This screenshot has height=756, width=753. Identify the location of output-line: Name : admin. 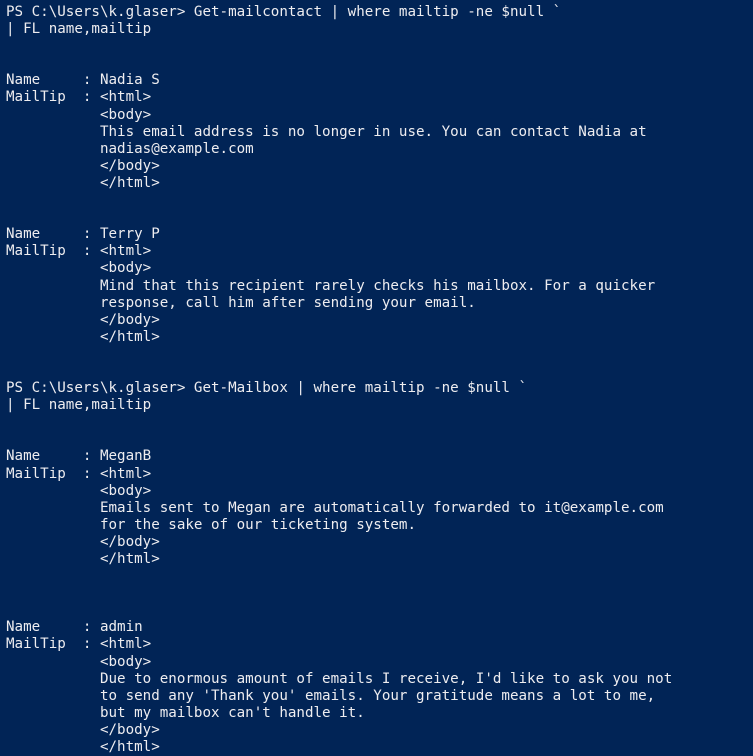
(74, 627).